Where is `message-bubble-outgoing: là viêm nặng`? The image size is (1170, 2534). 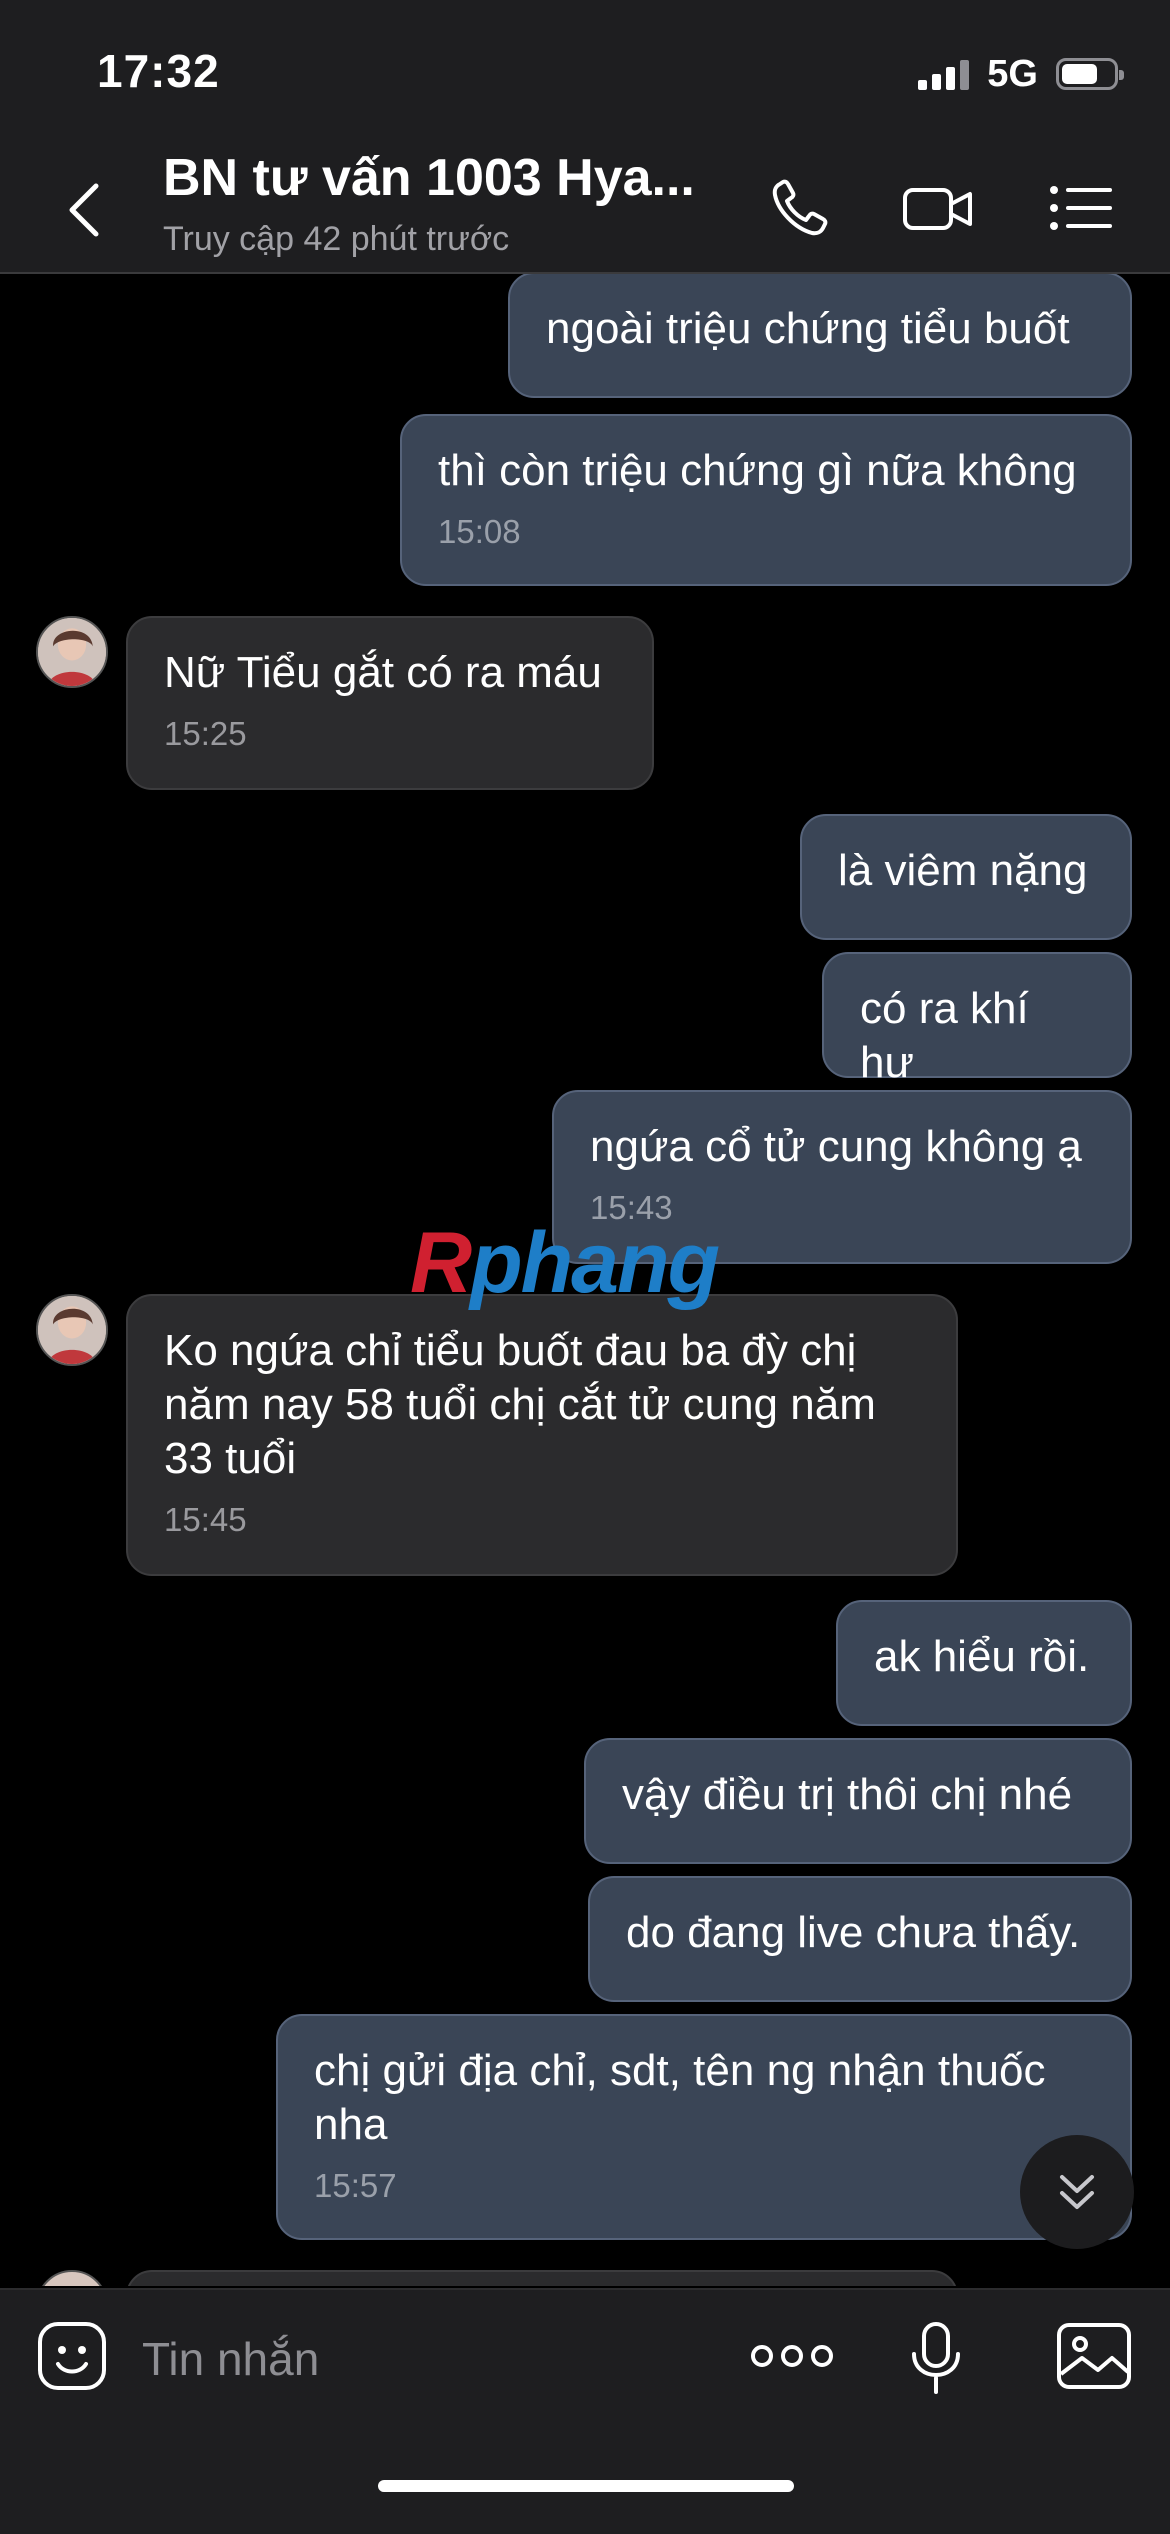
message-bubble-outgoing: là viêm nặng is located at coordinates (966, 877).